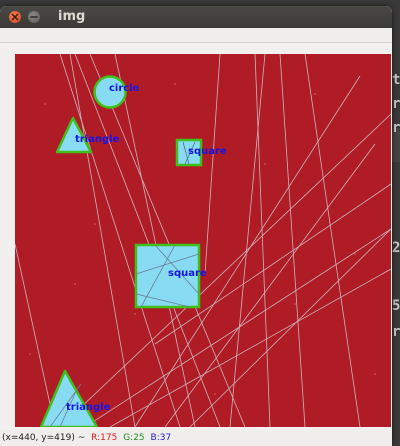 Image resolution: width=400 pixels, height=446 pixels. I want to click on minimize-icon, so click(34, 17).